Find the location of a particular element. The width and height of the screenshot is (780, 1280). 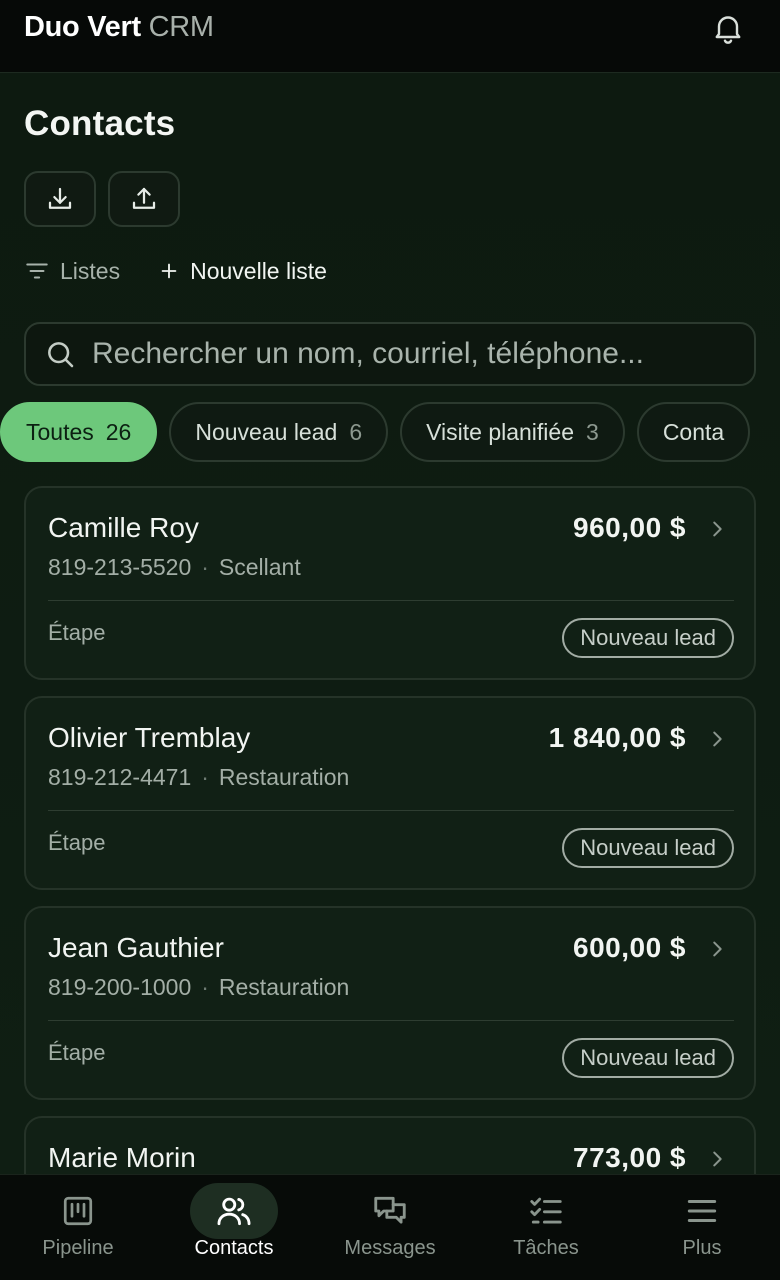

plus-icon is located at coordinates (169, 271).